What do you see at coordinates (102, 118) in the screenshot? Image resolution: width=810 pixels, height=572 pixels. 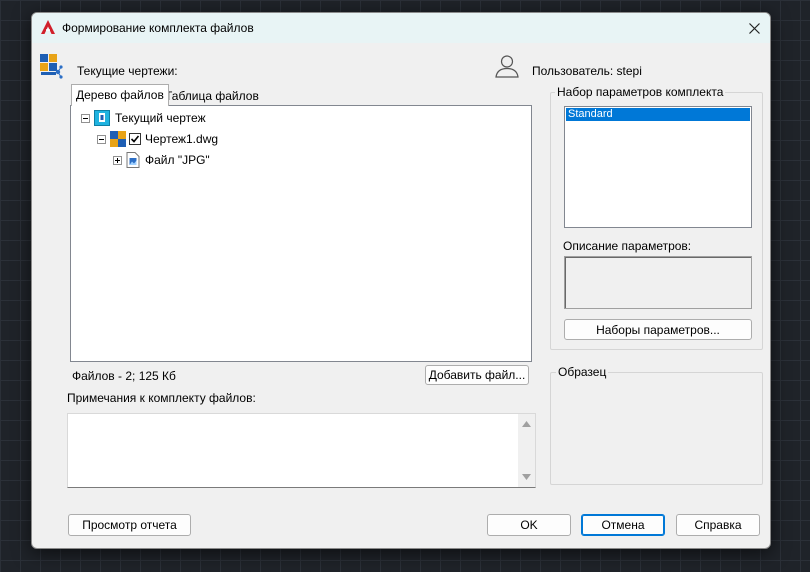 I see `current-drawing-icon` at bounding box center [102, 118].